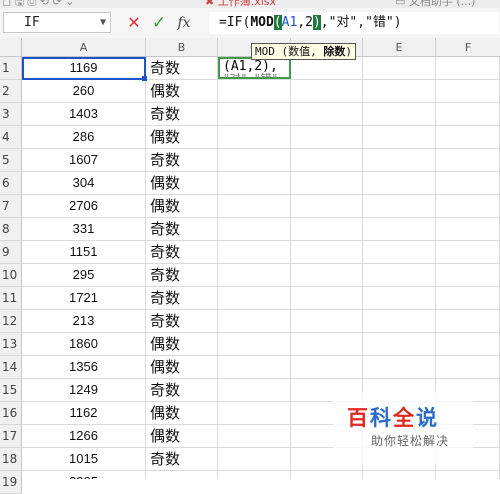  Describe the element at coordinates (103, 22) in the screenshot. I see `chevron-down-icon: ▼` at that location.